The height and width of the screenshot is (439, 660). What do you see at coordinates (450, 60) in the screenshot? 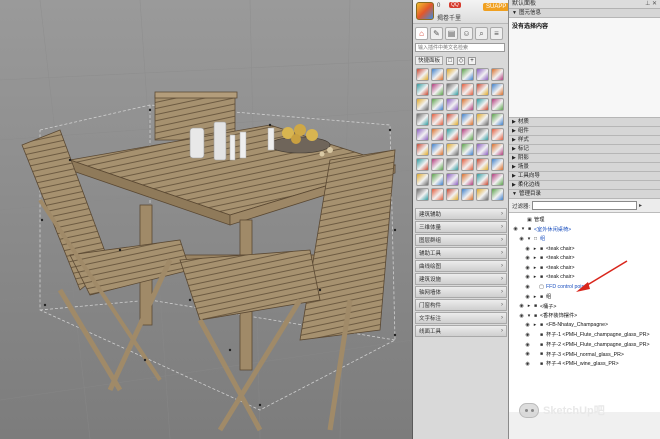
I see `square-icon: □` at bounding box center [450, 60].